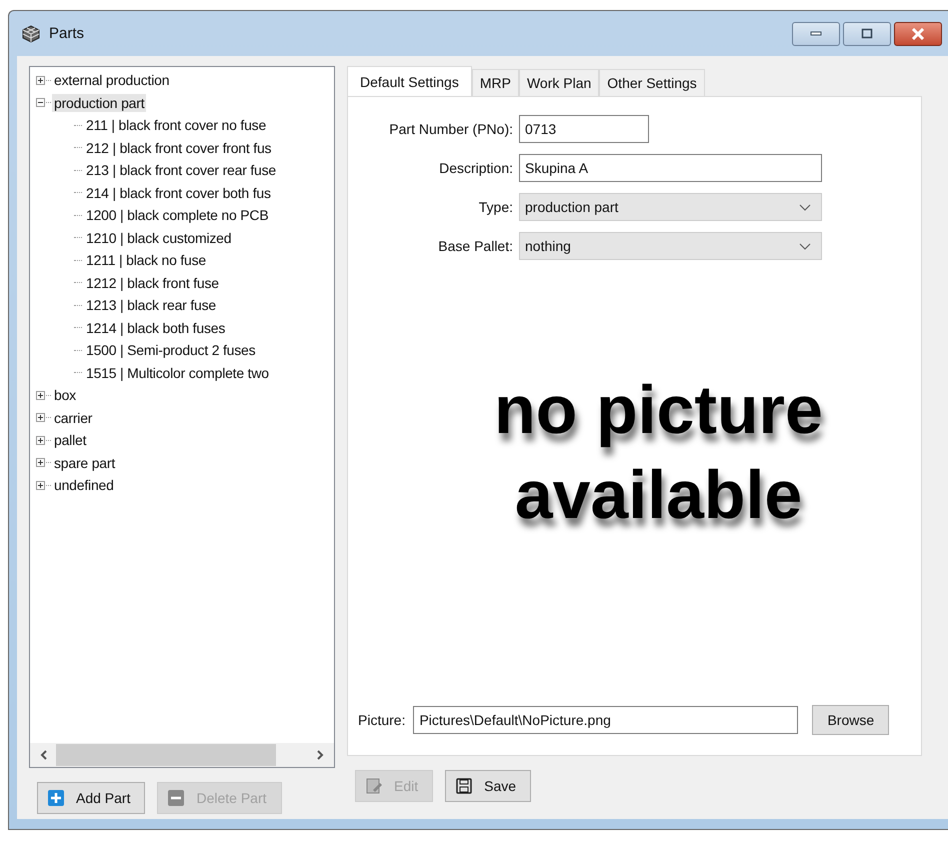 The height and width of the screenshot is (850, 948). I want to click on close-icon, so click(918, 34).